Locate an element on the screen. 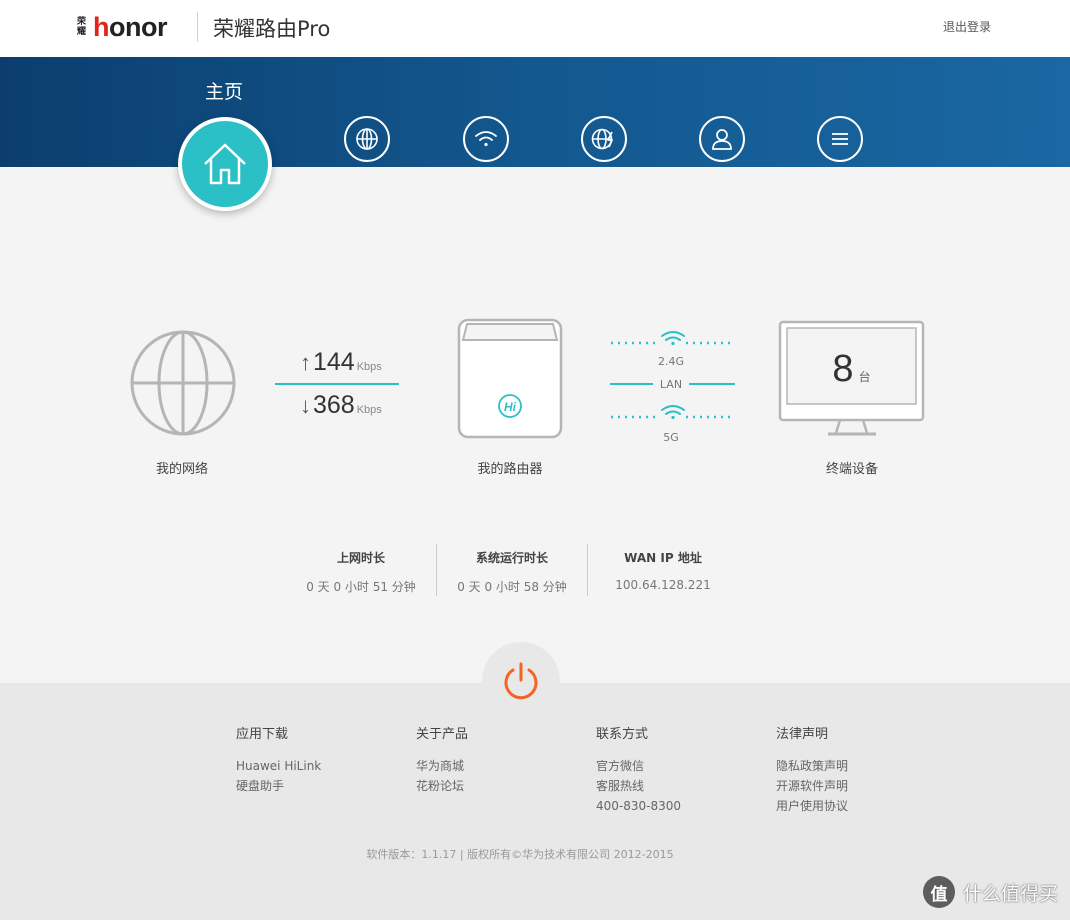  globe-lightning-icon is located at coordinates (602, 139).